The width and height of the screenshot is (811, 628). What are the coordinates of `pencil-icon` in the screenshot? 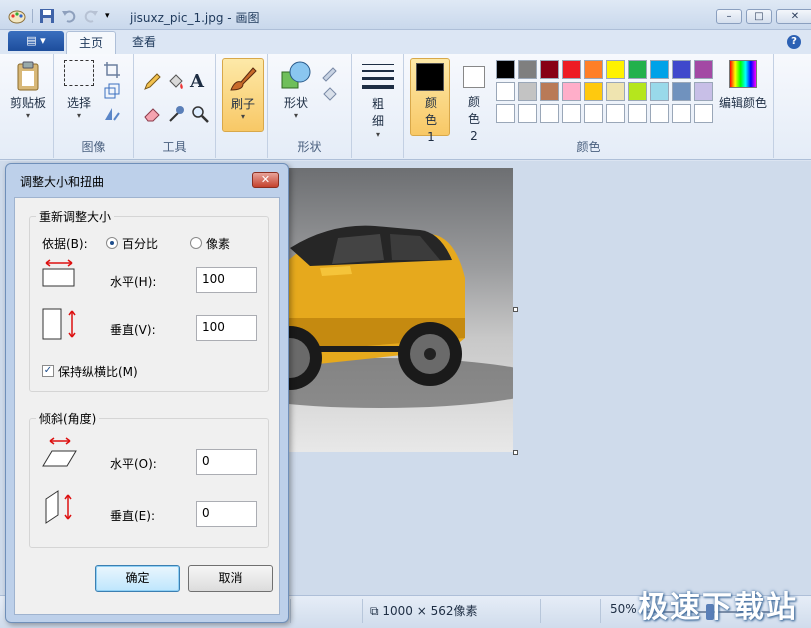 It's located at (152, 82).